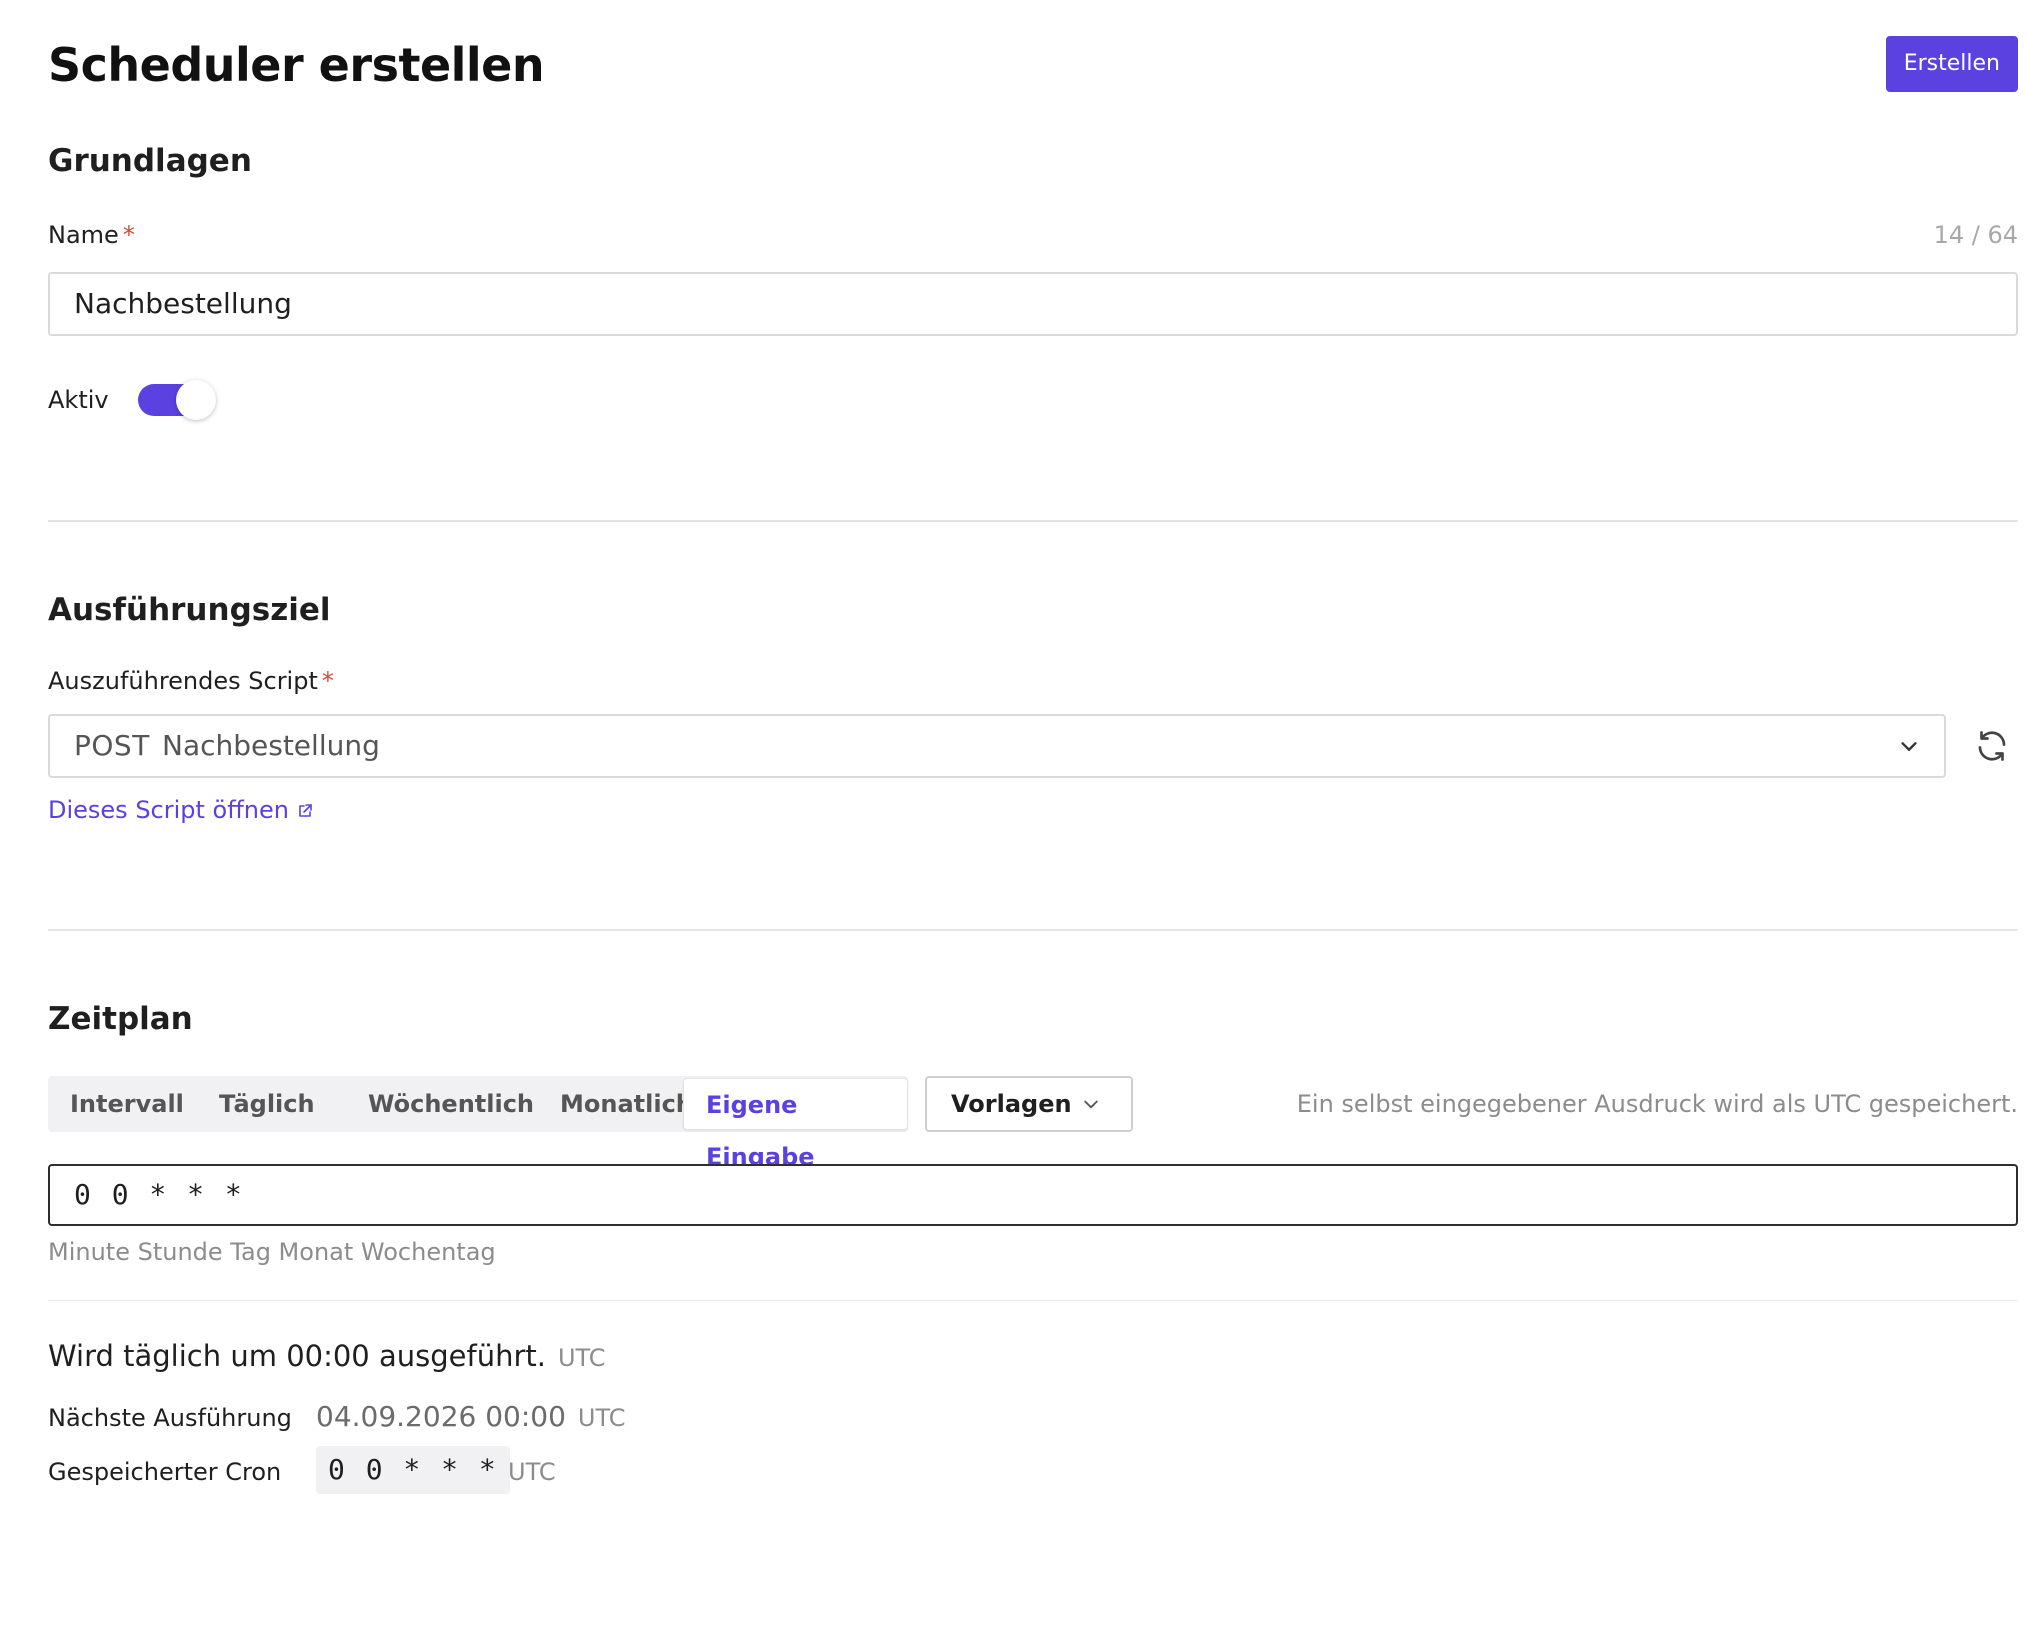  I want to click on script-name: Nachbestellung, so click(271, 745).